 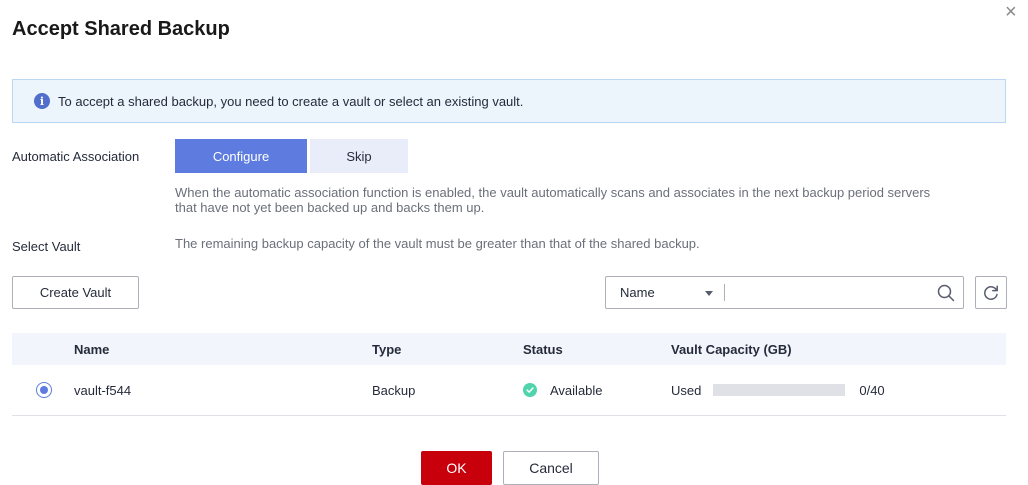 I want to click on vault-radio, so click(x=44, y=390).